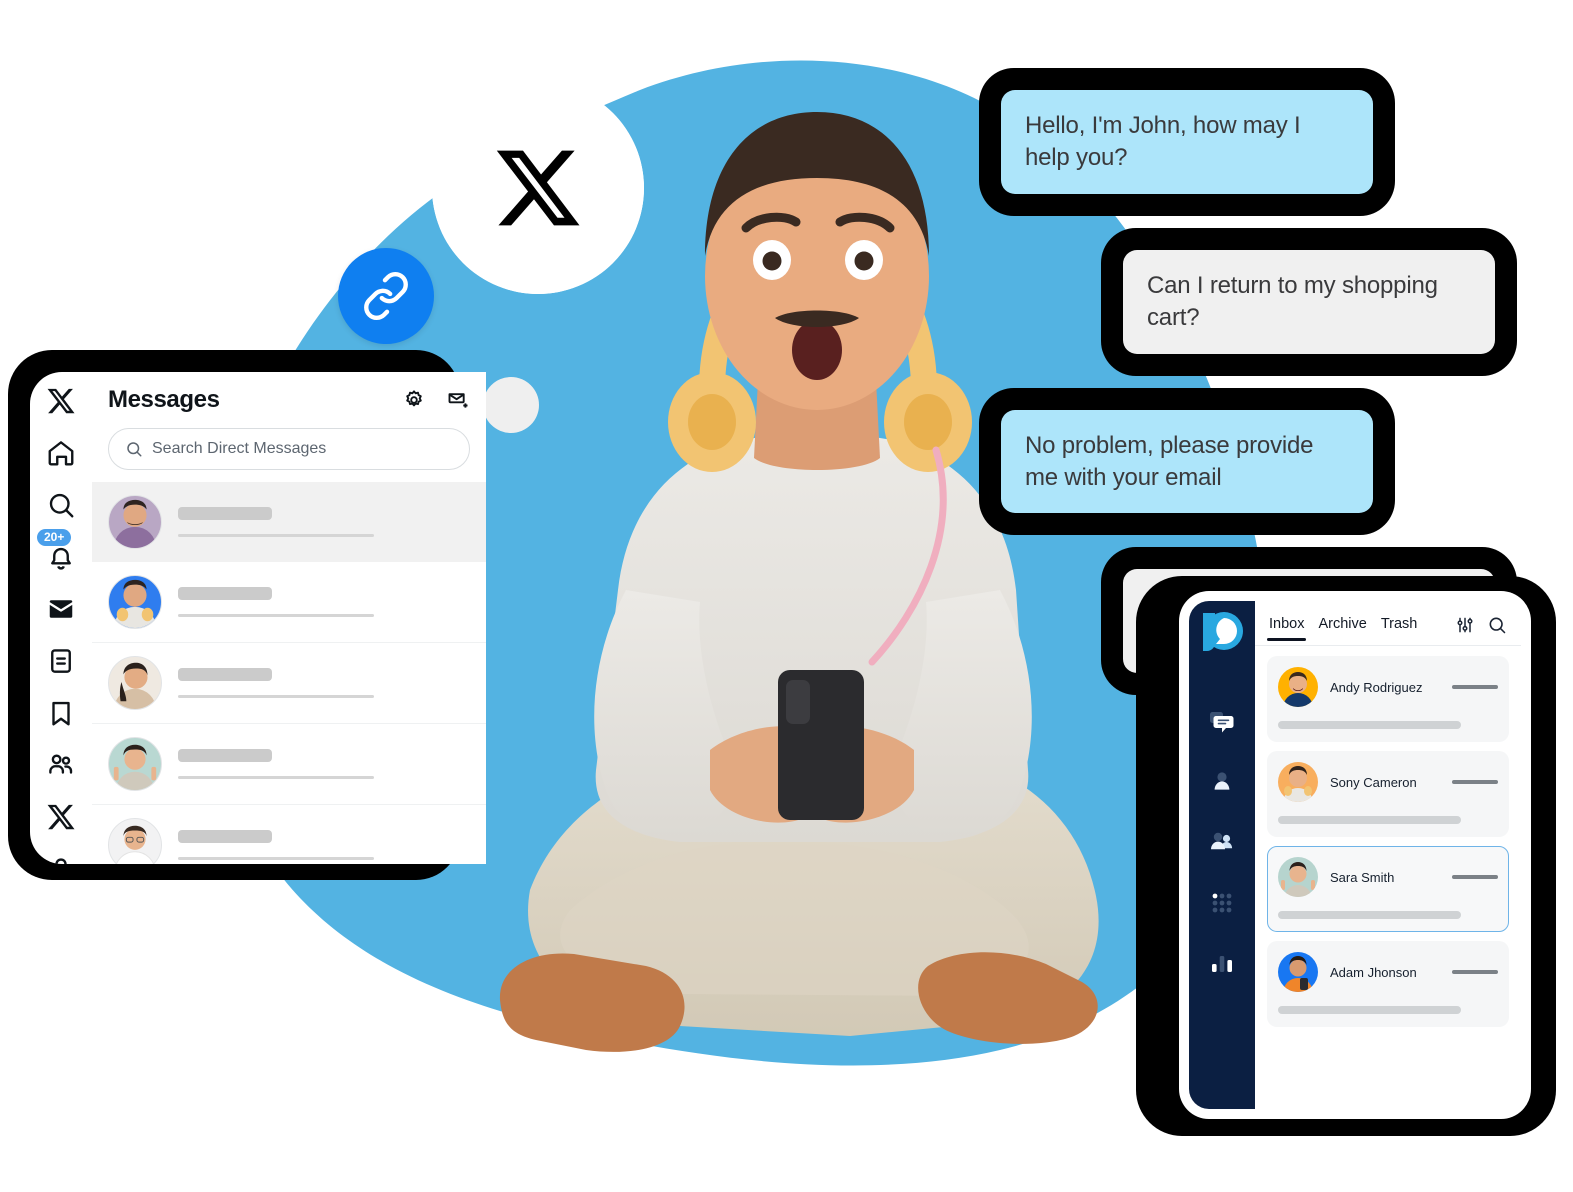 This screenshot has height=1192, width=1573. I want to click on inbox-header-actions, so click(1481, 630).